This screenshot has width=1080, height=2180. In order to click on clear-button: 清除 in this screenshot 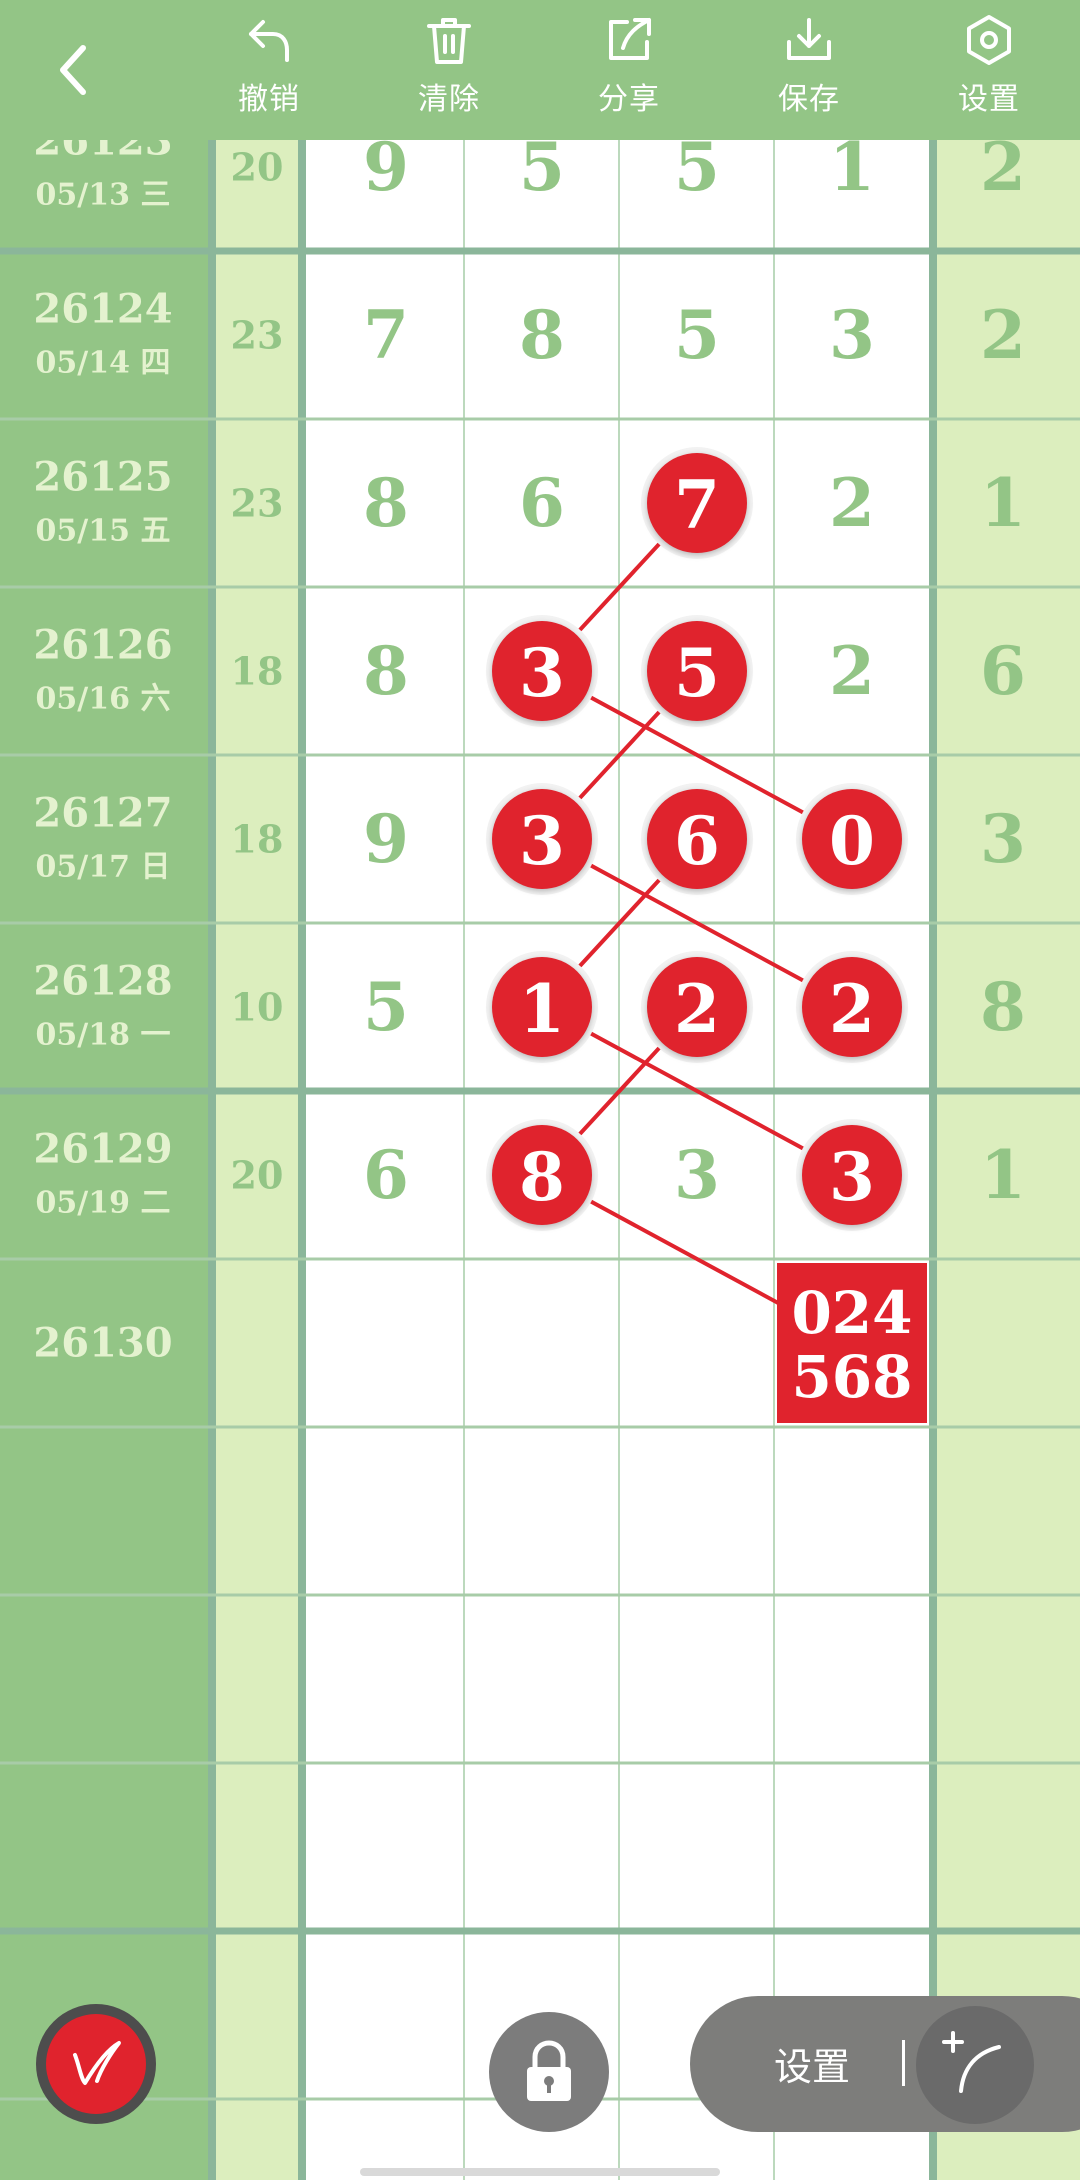, I will do `click(449, 69)`.